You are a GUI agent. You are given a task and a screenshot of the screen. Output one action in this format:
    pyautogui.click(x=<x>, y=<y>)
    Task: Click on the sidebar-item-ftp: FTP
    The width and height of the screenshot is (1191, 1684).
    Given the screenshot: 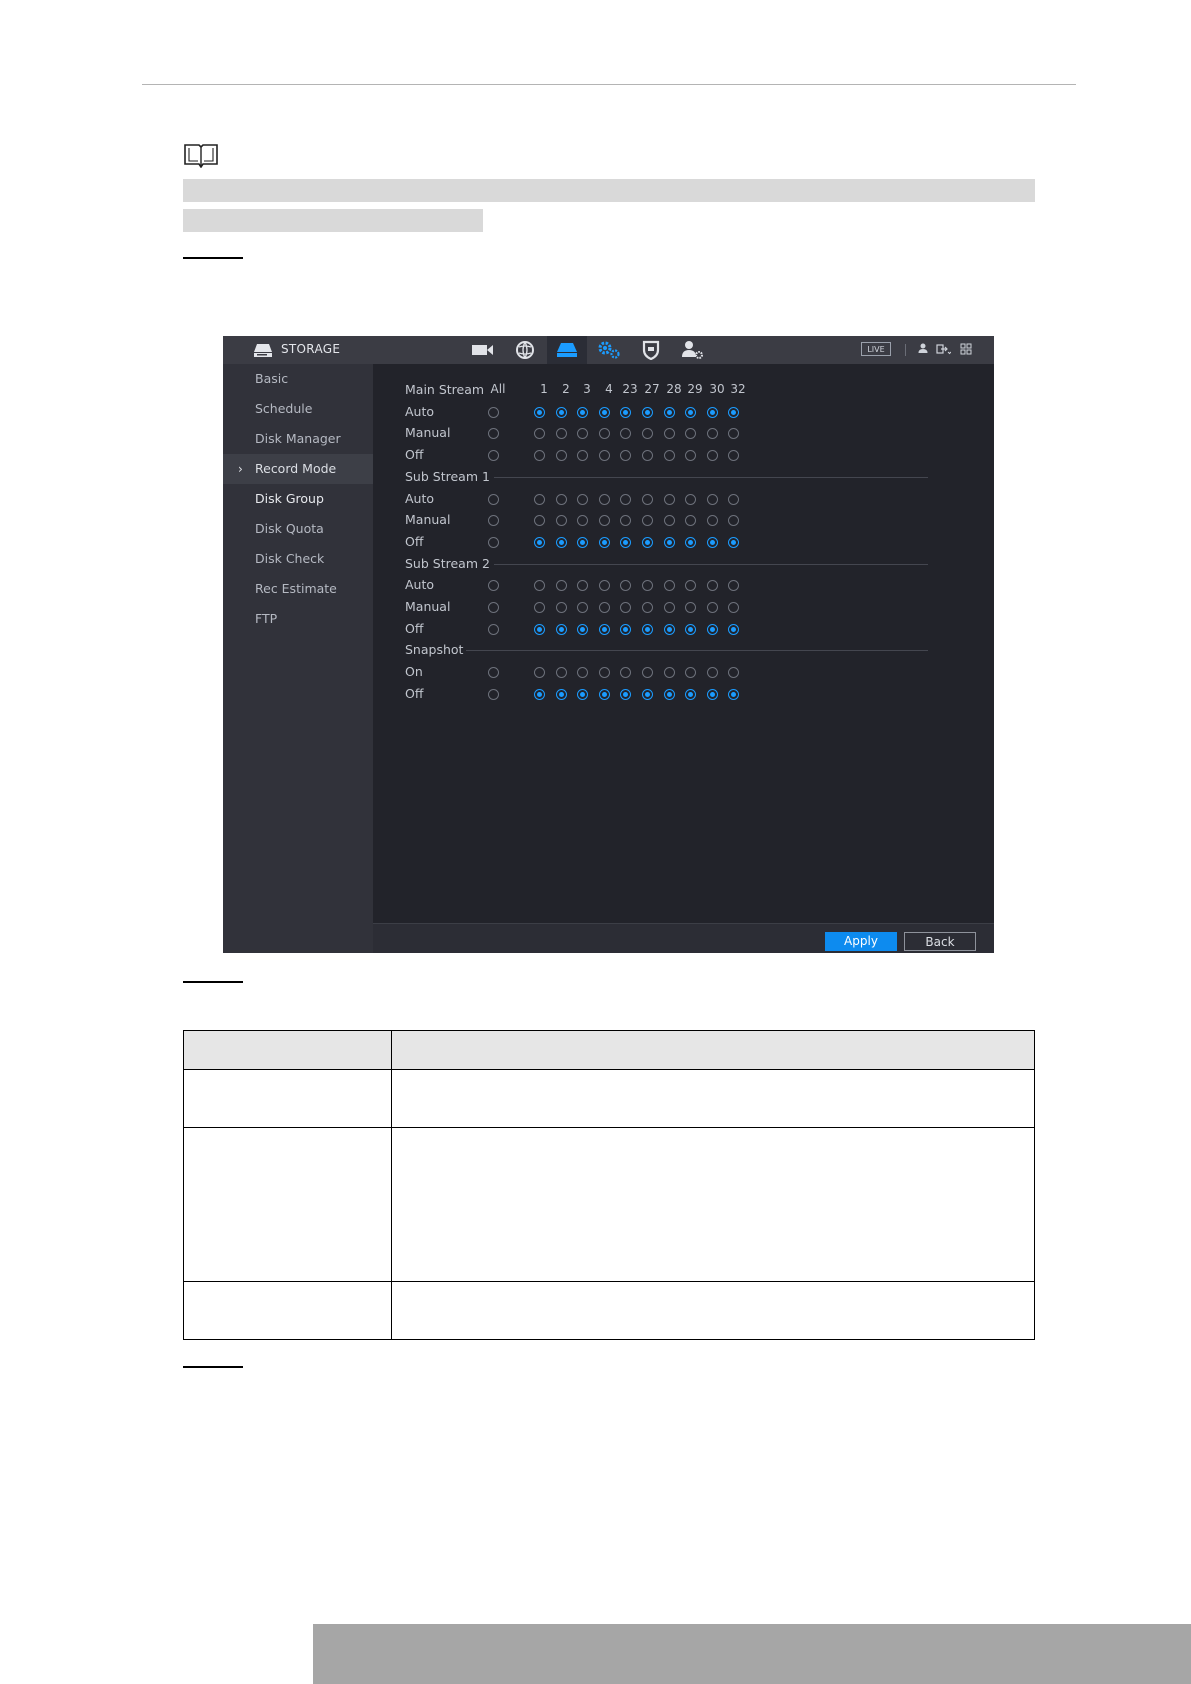 What is the action you would take?
    pyautogui.click(x=298, y=619)
    